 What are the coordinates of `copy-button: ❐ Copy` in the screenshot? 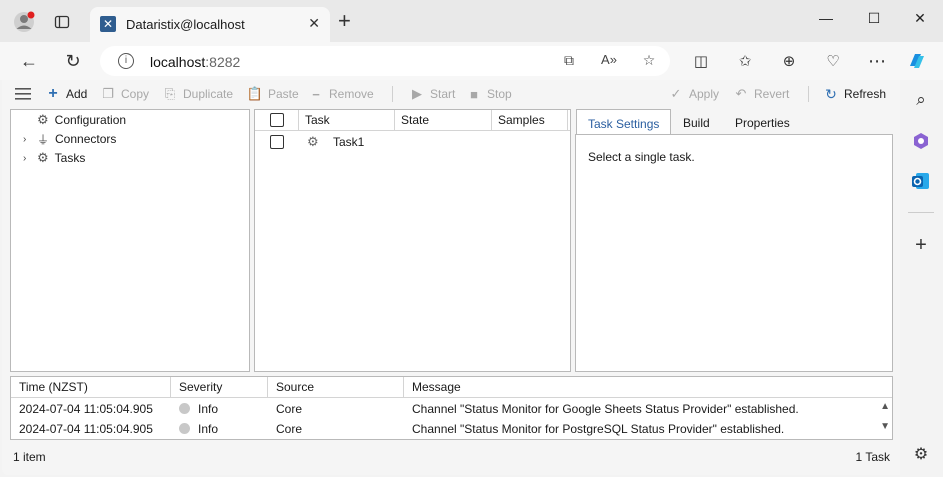 It's located at (125, 94).